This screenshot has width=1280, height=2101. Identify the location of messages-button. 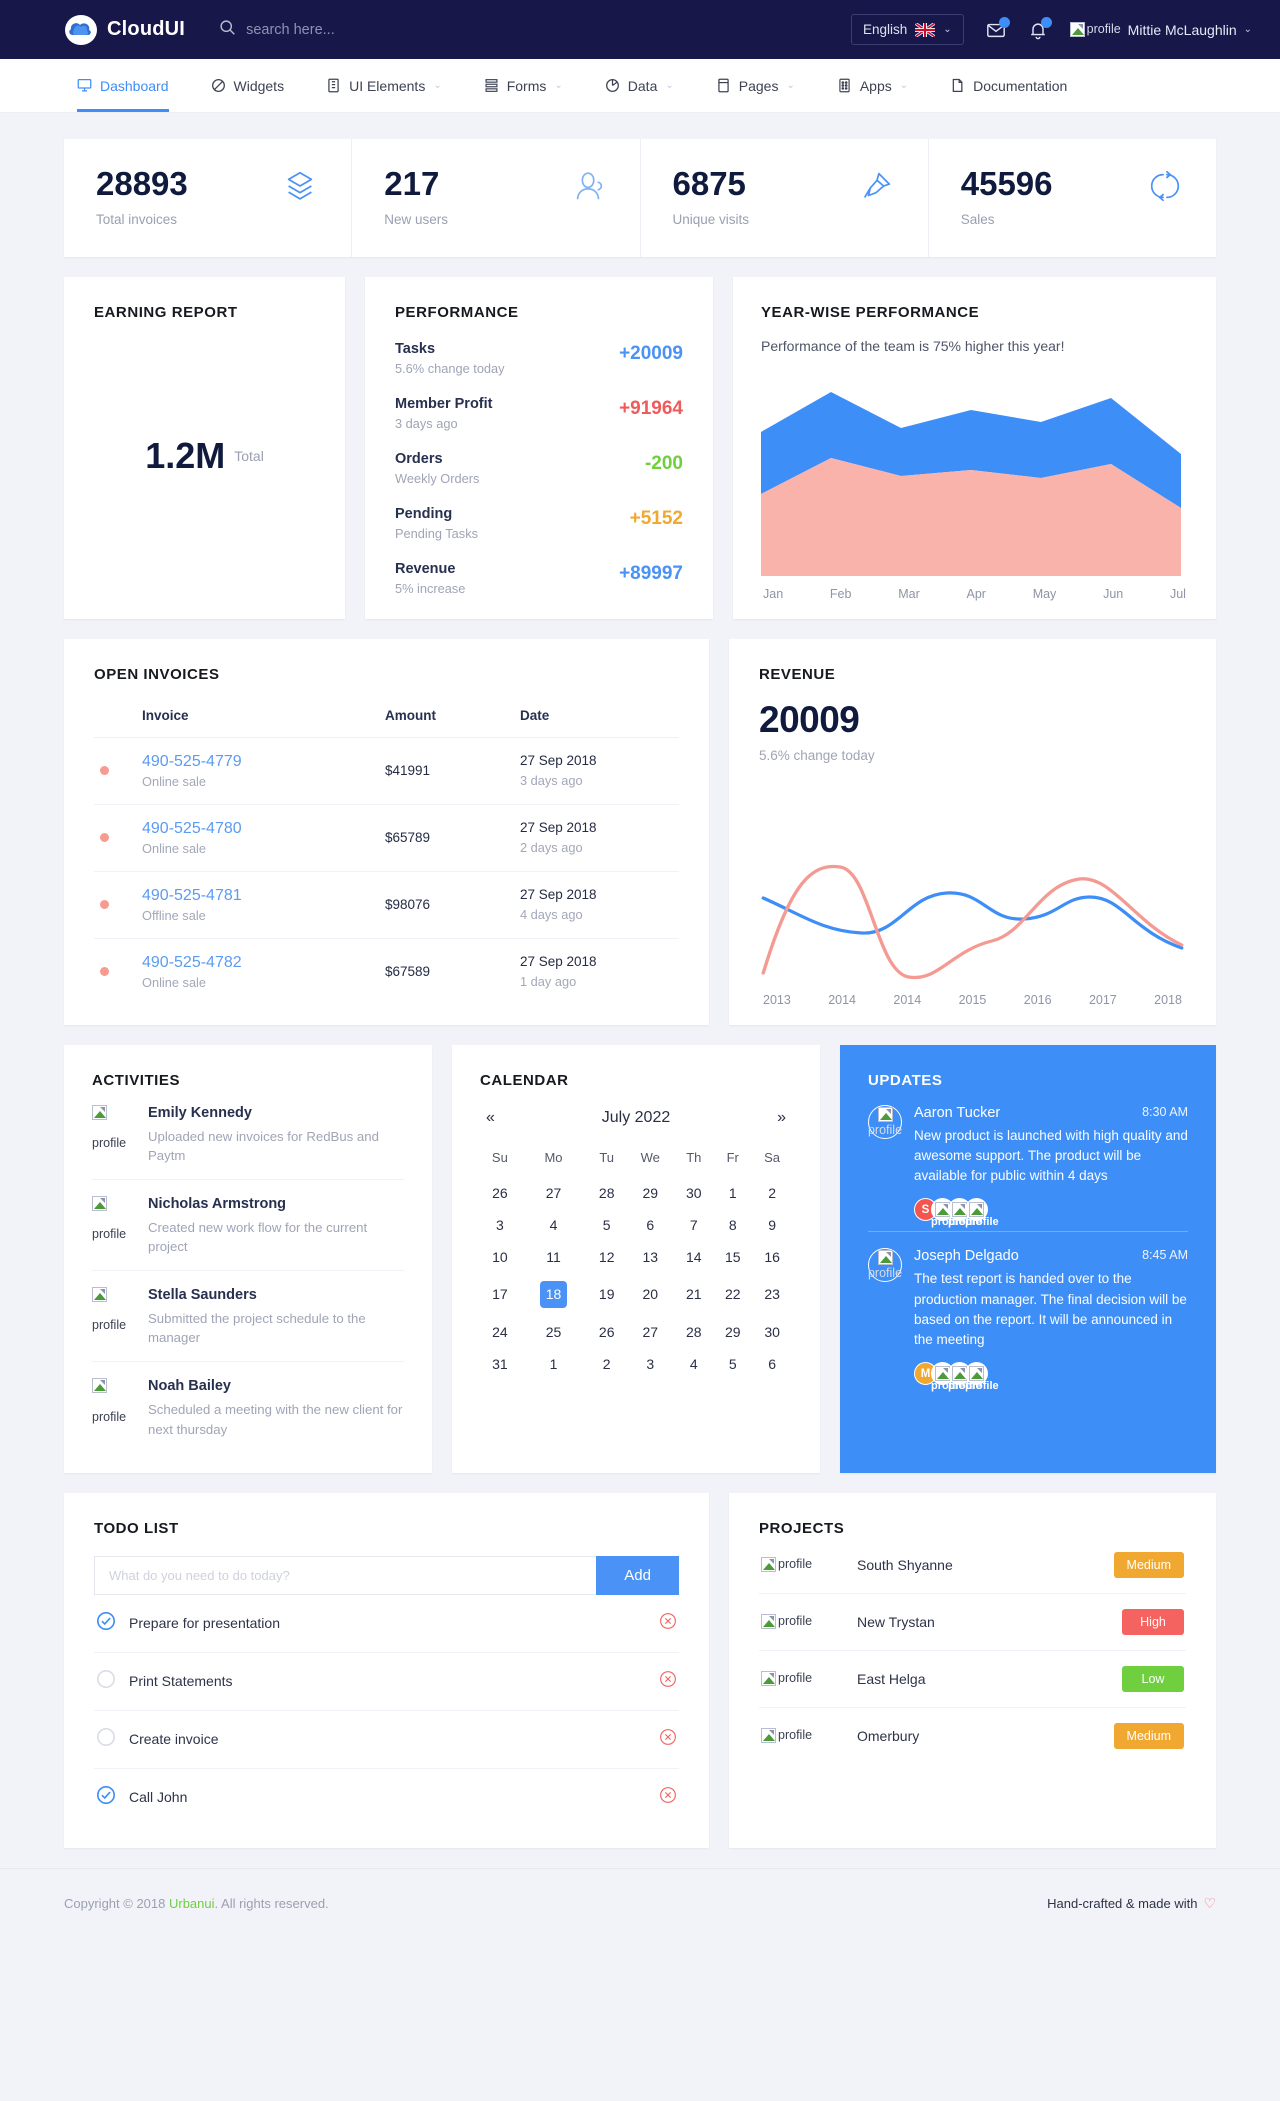
(998, 28).